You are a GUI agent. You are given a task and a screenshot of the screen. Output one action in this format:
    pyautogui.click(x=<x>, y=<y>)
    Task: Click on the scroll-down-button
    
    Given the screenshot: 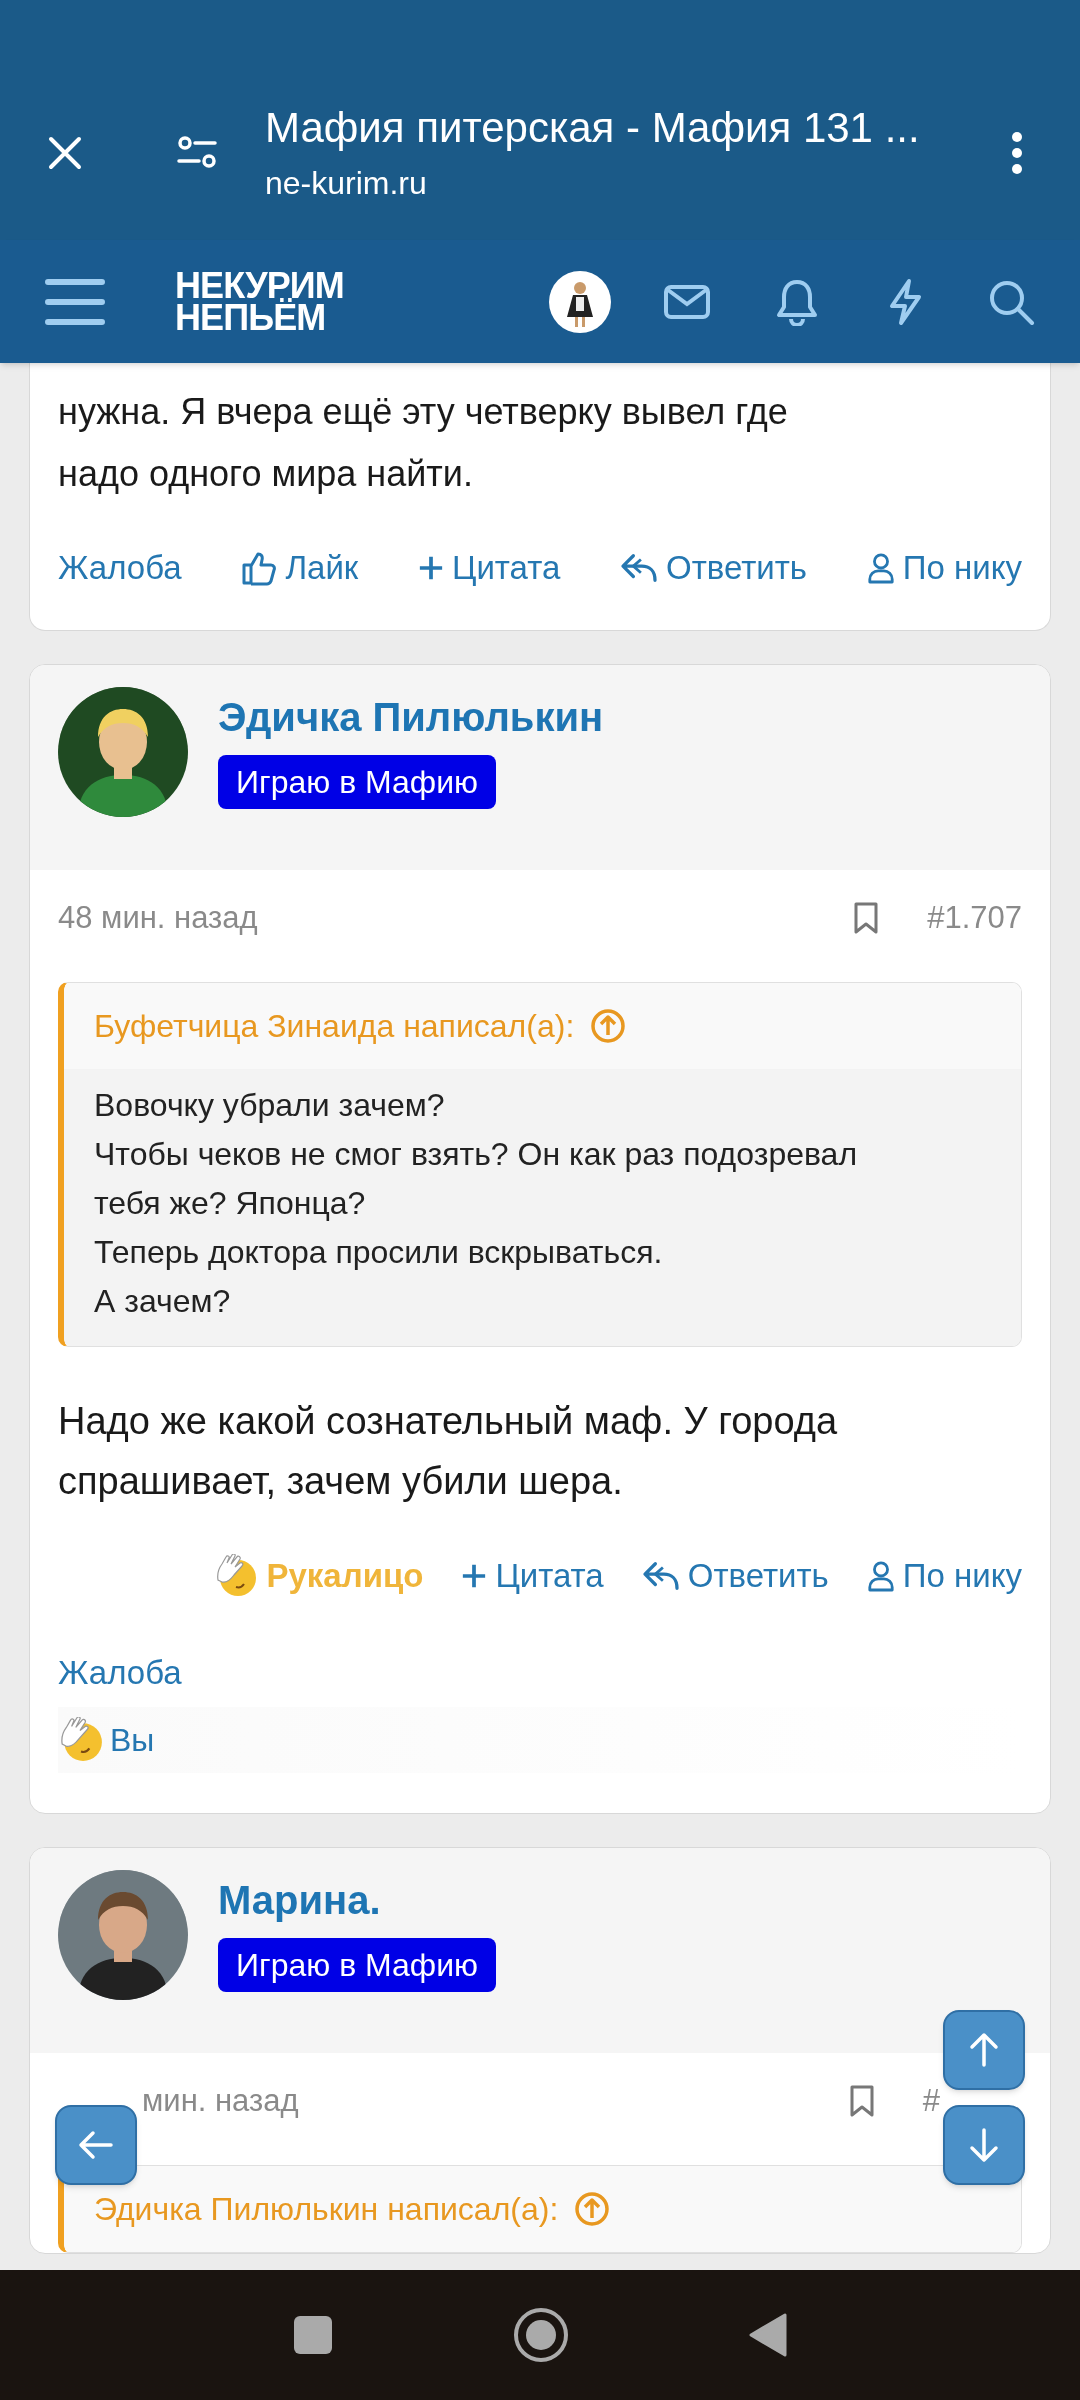 What is the action you would take?
    pyautogui.click(x=984, y=2145)
    